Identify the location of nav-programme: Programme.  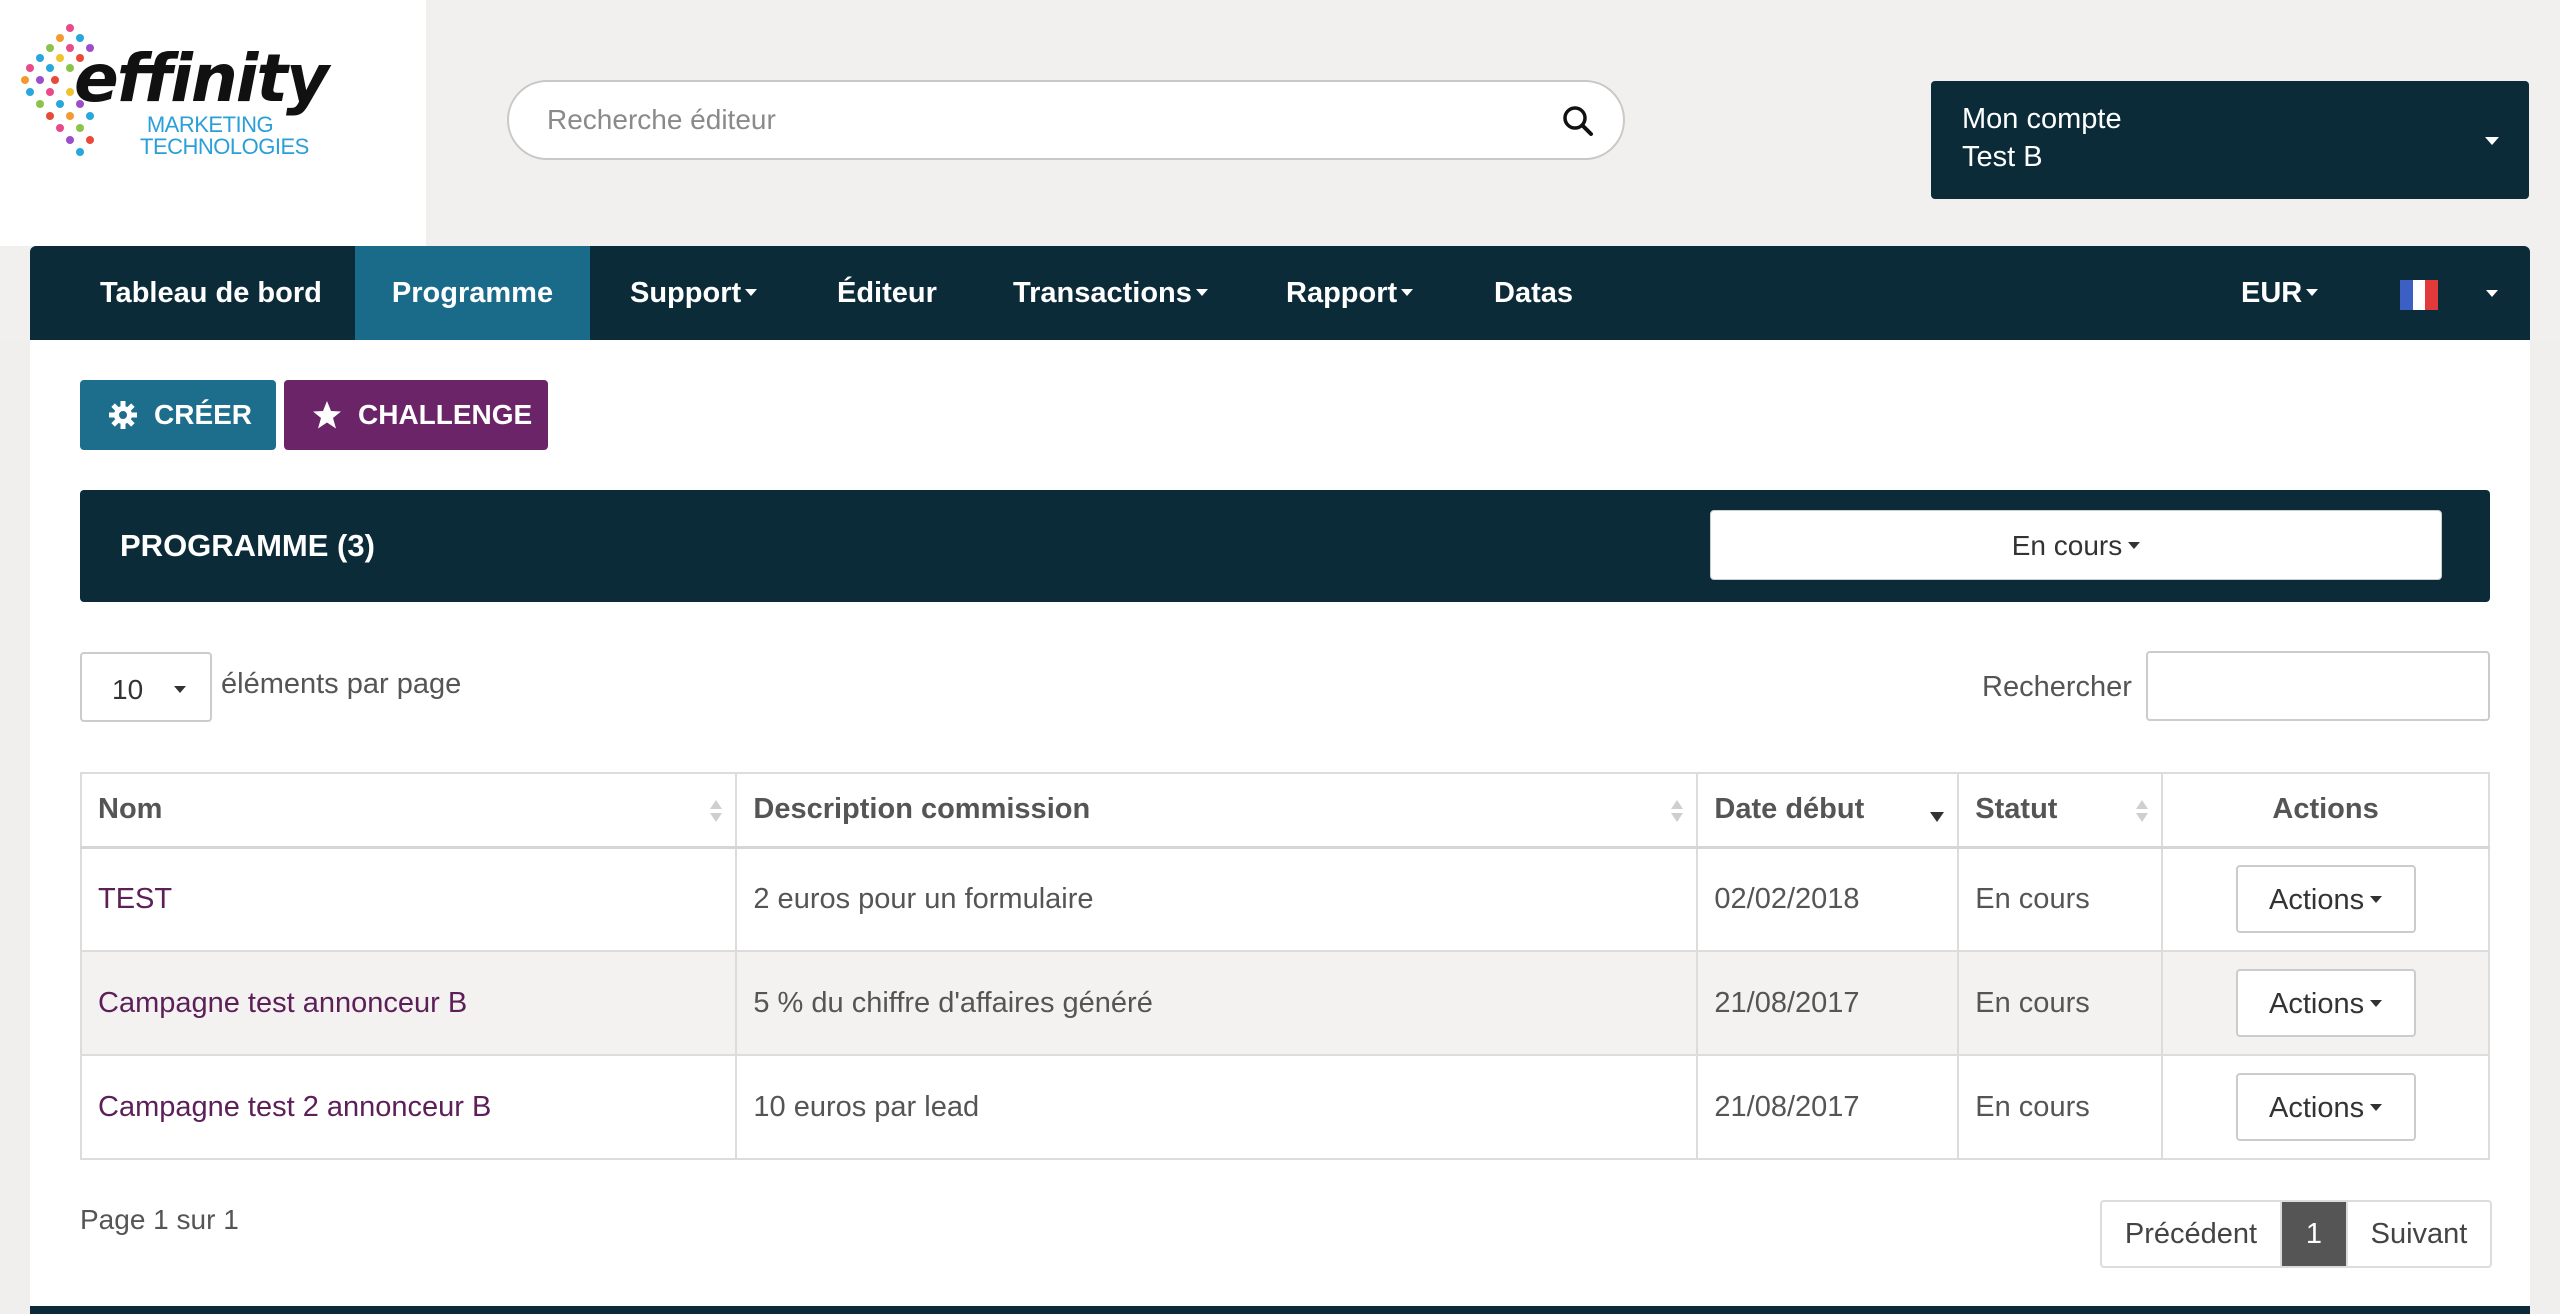
(472, 293).